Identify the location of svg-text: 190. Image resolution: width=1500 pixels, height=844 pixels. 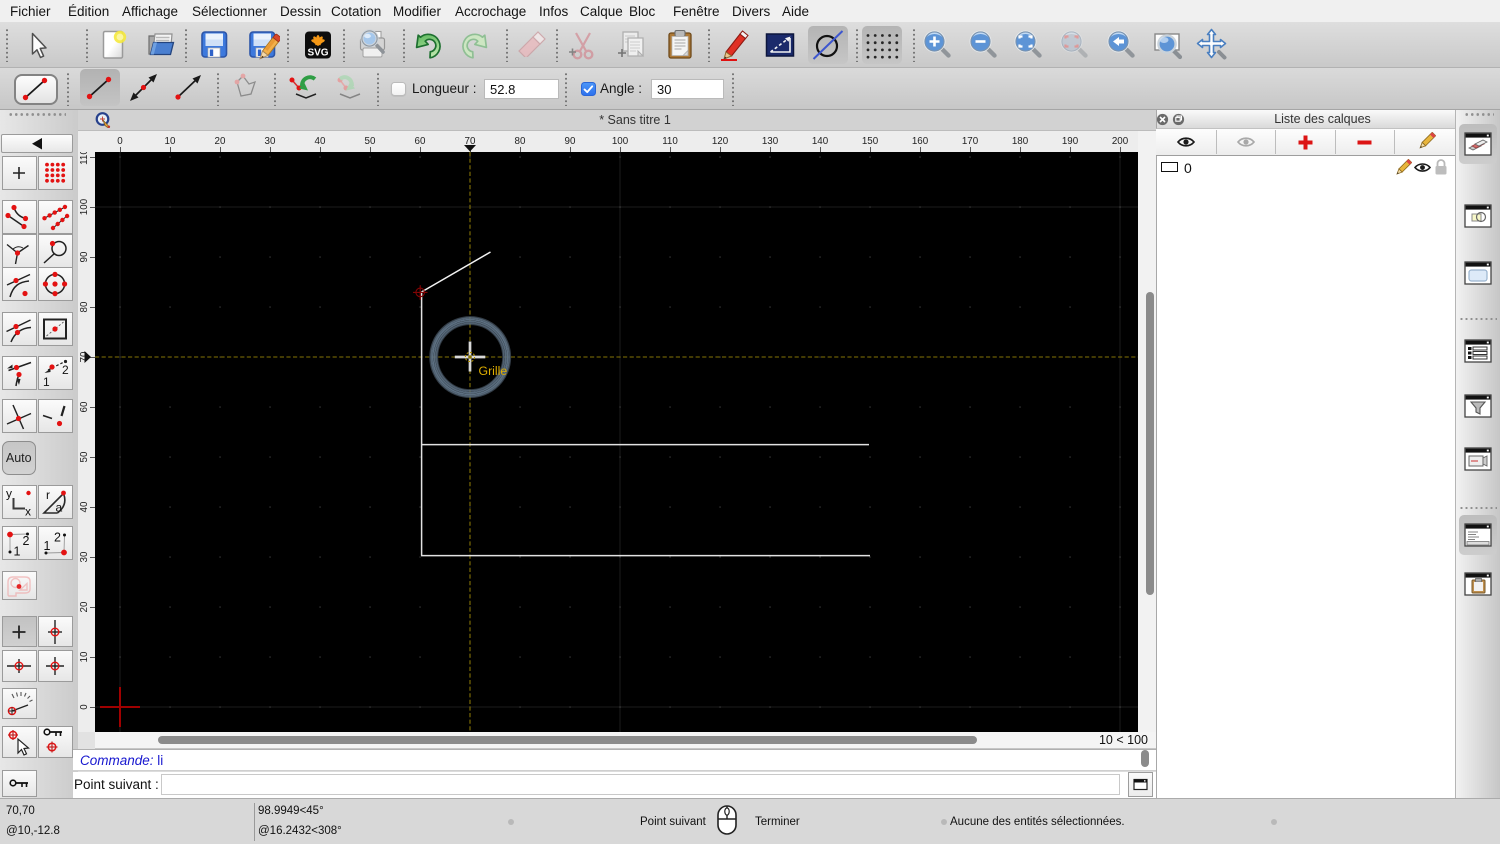
(1070, 141).